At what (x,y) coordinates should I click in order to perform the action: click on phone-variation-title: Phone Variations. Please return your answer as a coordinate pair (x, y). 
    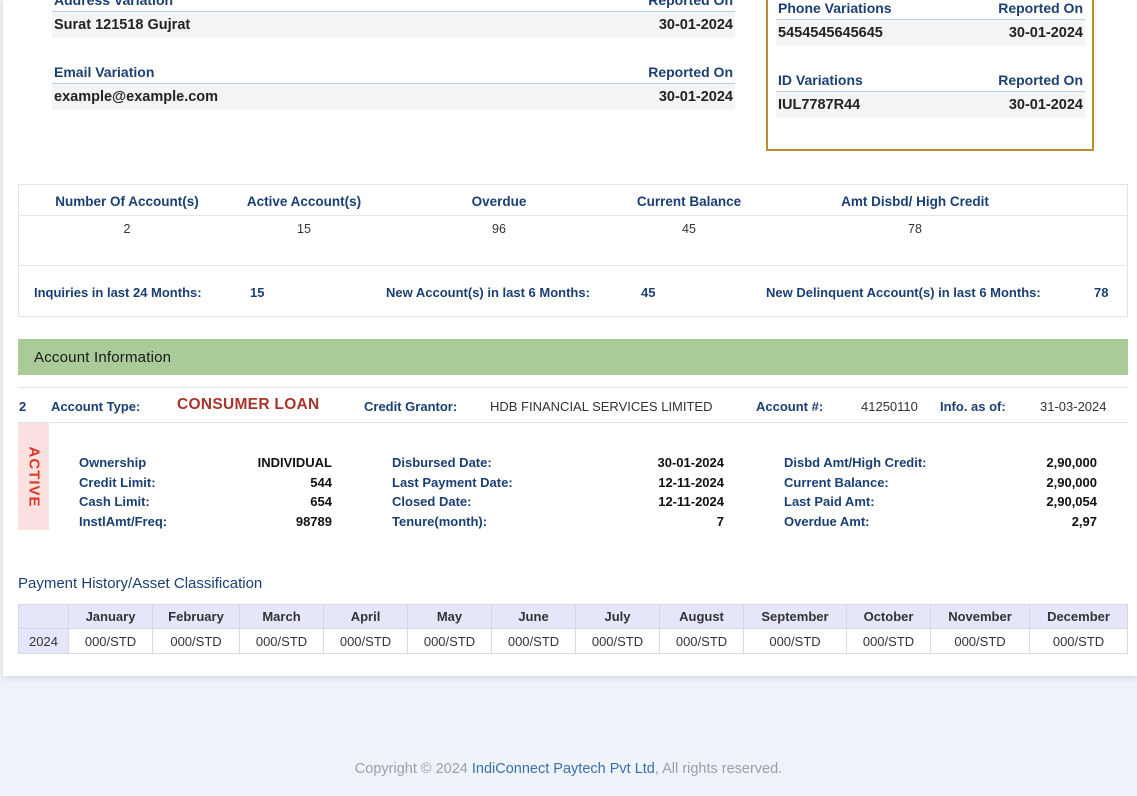
    Looking at the image, I should click on (835, 8).